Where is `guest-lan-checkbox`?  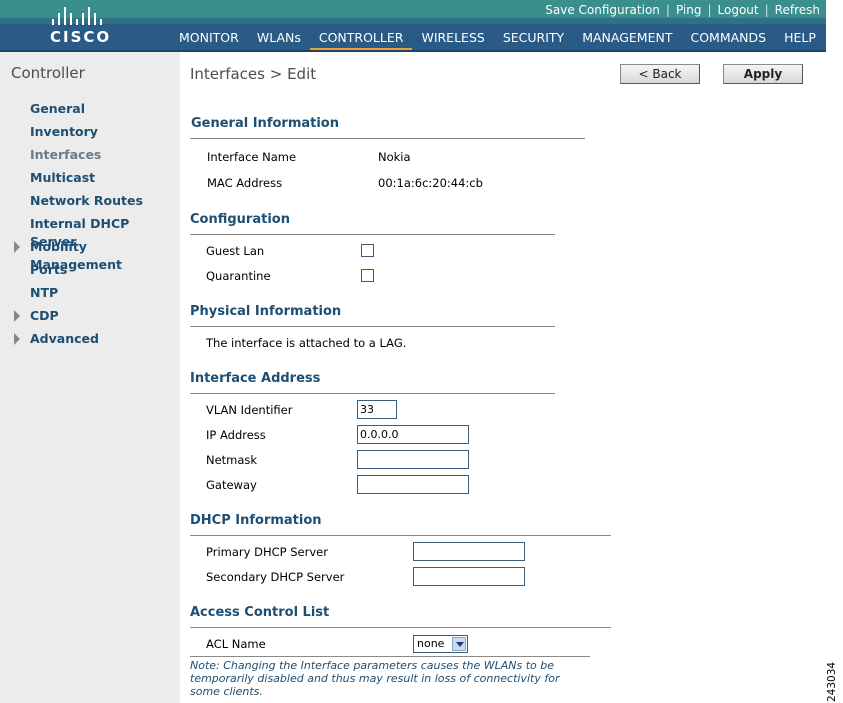 guest-lan-checkbox is located at coordinates (367, 250).